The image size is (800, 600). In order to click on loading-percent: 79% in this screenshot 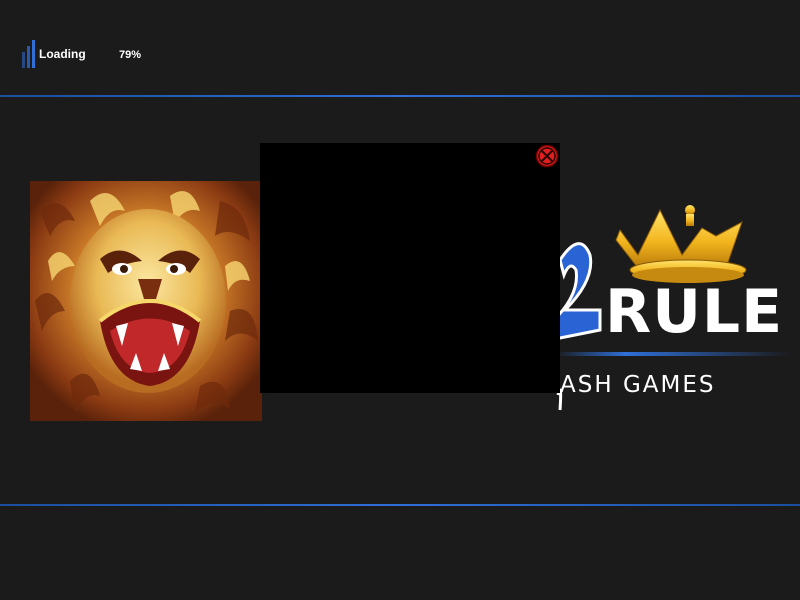, I will do `click(130, 55)`.